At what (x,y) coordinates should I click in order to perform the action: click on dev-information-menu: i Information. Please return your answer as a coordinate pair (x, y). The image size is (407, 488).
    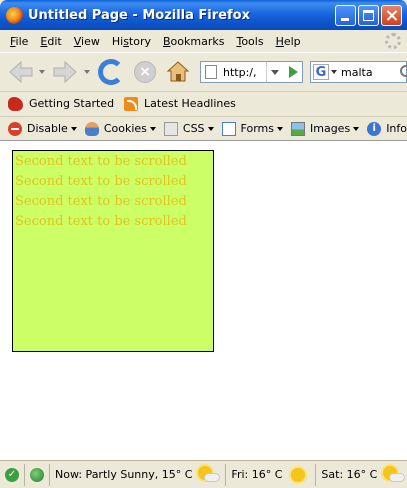
    Looking at the image, I should click on (387, 128).